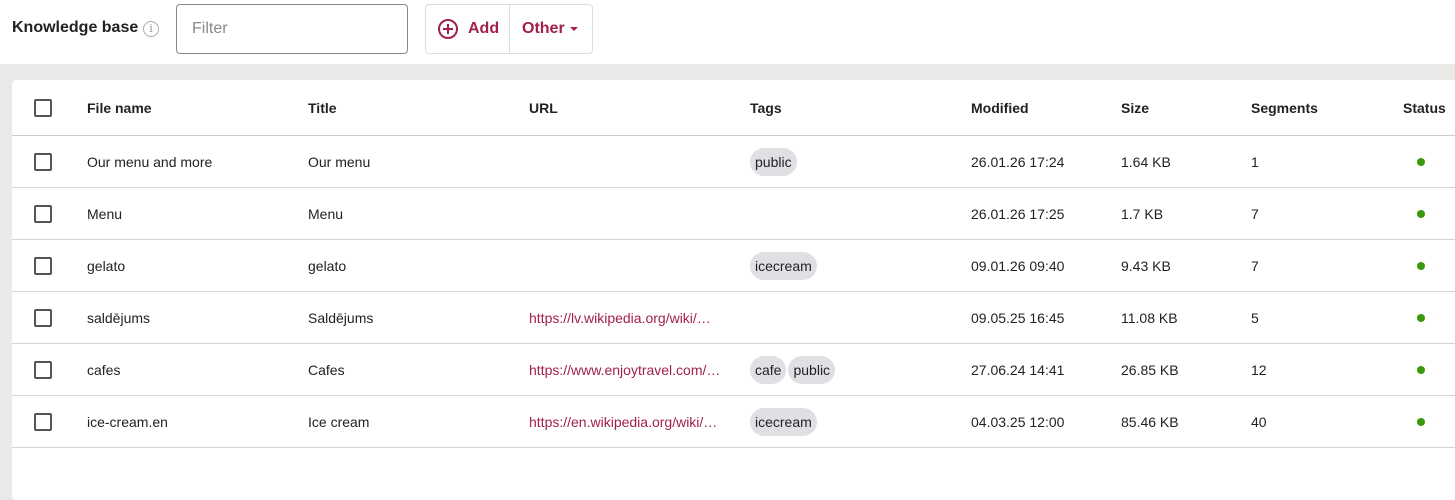 Image resolution: width=1455 pixels, height=500 pixels. Describe the element at coordinates (484, 28) in the screenshot. I see `add-label: Add` at that location.